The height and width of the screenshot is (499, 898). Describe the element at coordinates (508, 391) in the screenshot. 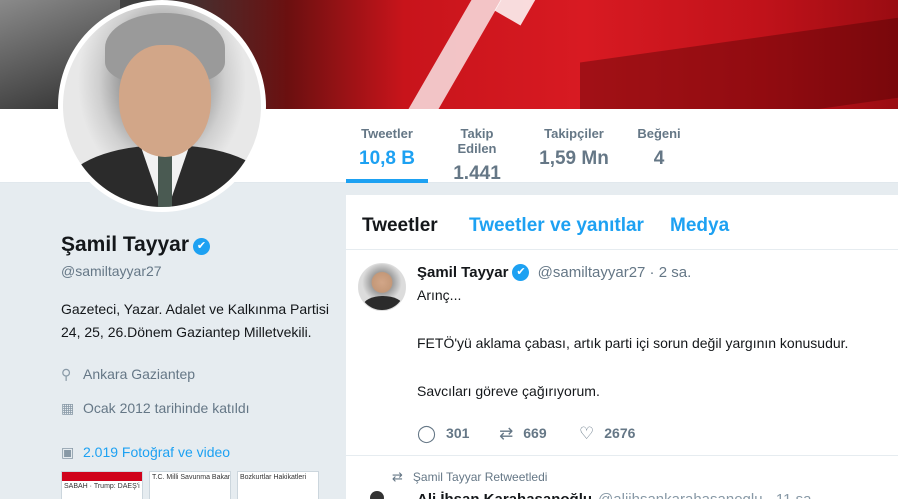

I see `tweet-text-line: Savcıları göreve çağırıyorum.` at that location.